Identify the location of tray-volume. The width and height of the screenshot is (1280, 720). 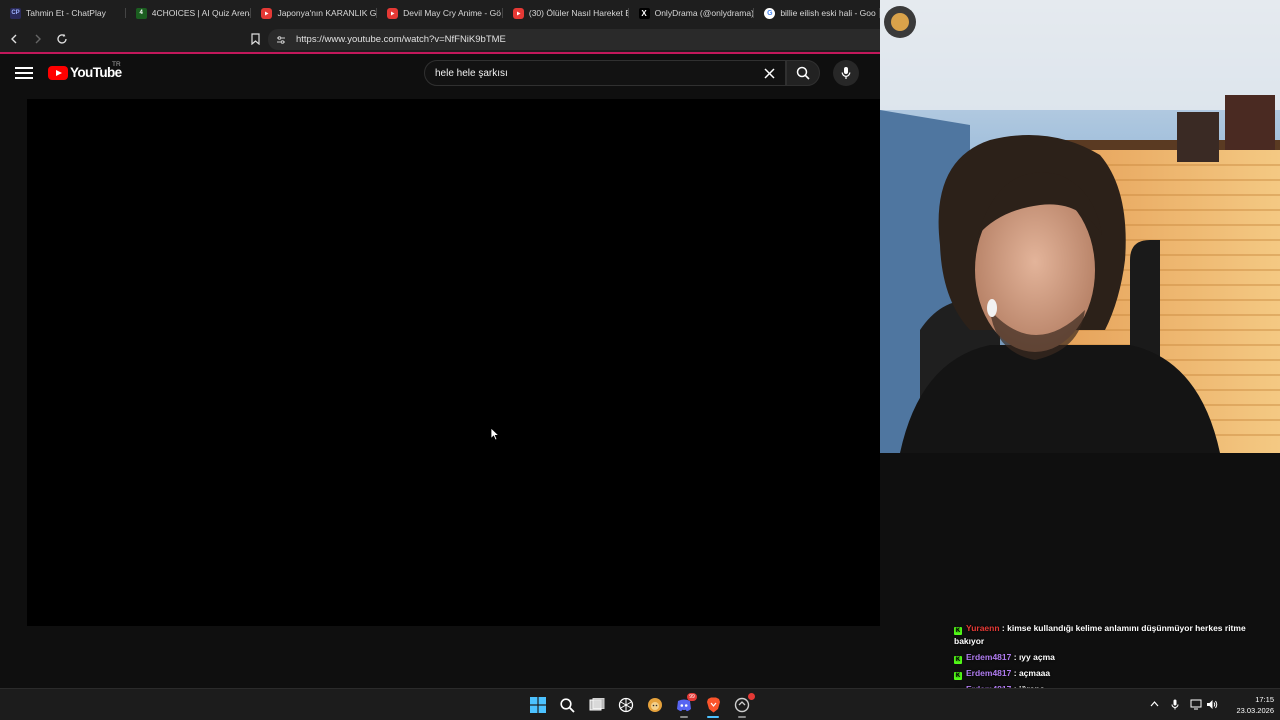
(1212, 704).